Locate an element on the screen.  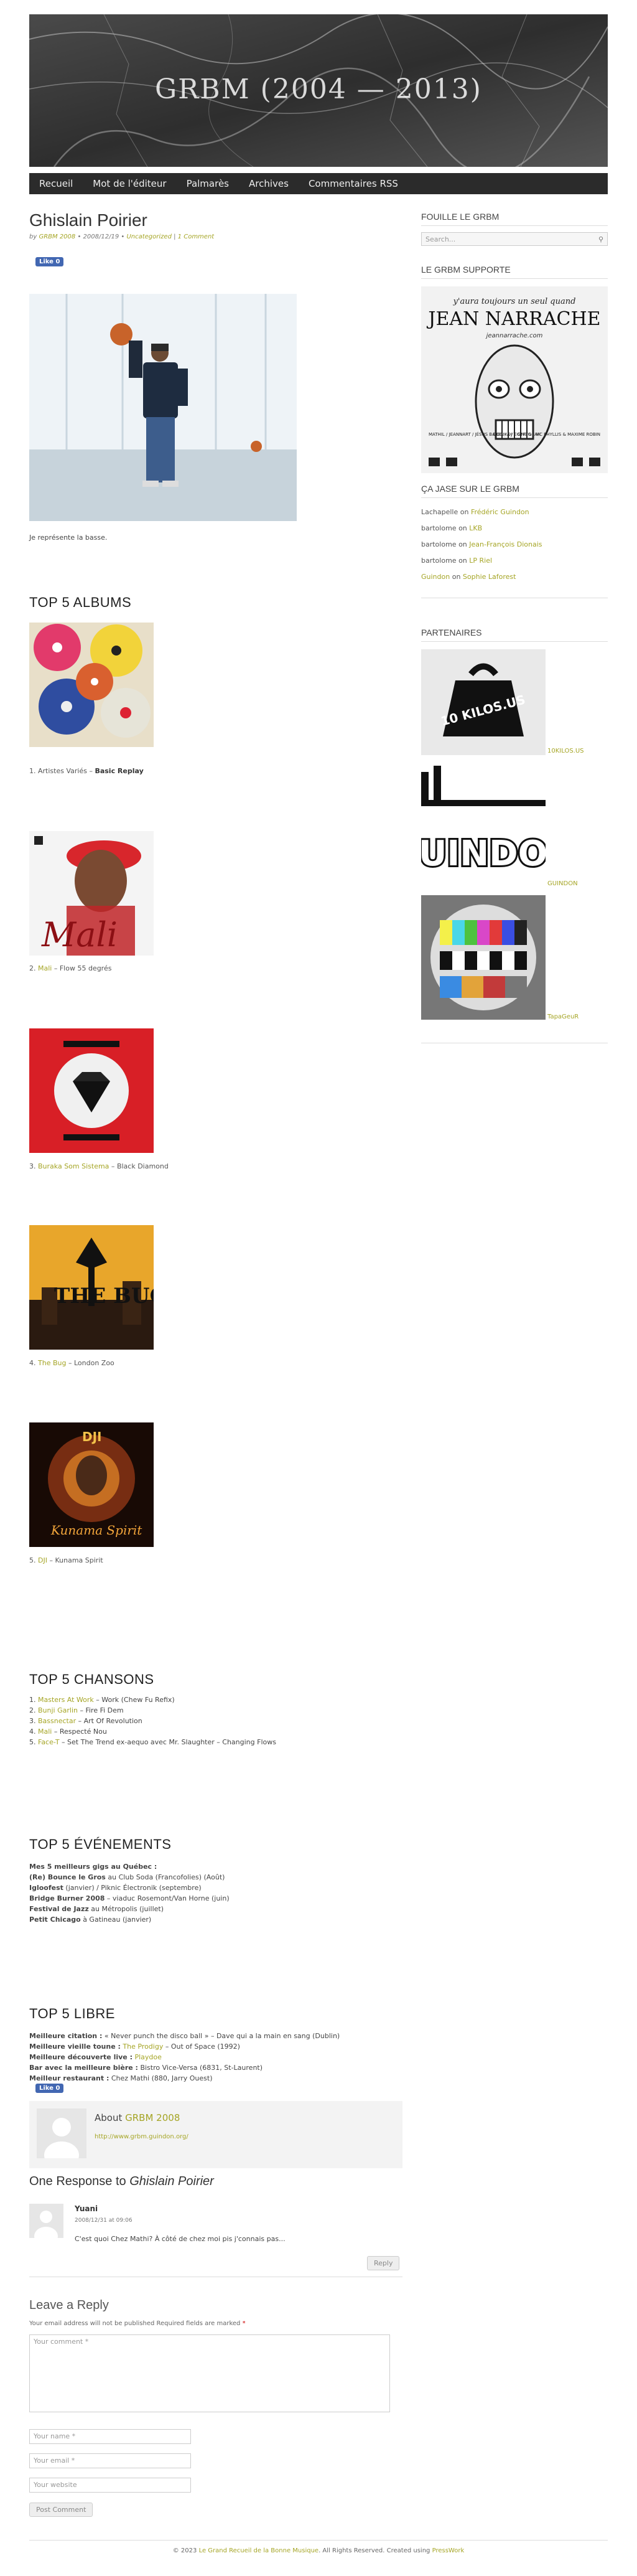
comment-reply-button: Reply is located at coordinates (383, 2263).